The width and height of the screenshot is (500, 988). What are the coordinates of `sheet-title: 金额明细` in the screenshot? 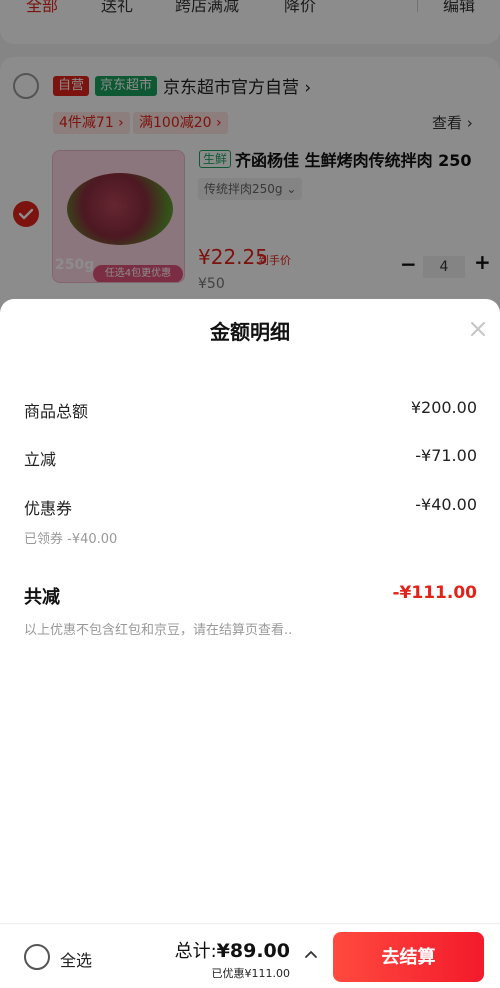 It's located at (250, 332).